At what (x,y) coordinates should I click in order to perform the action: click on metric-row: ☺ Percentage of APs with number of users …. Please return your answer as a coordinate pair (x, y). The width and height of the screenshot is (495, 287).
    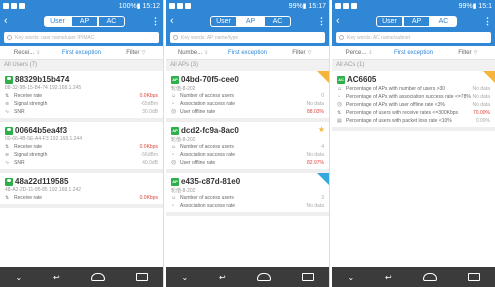
    Looking at the image, I should click on (413, 89).